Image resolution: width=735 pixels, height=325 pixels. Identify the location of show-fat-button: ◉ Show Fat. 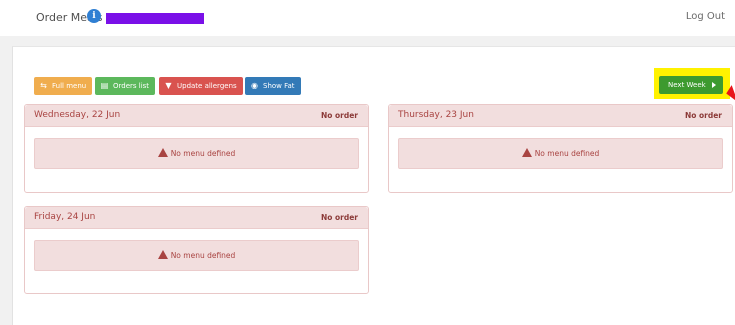
(273, 86).